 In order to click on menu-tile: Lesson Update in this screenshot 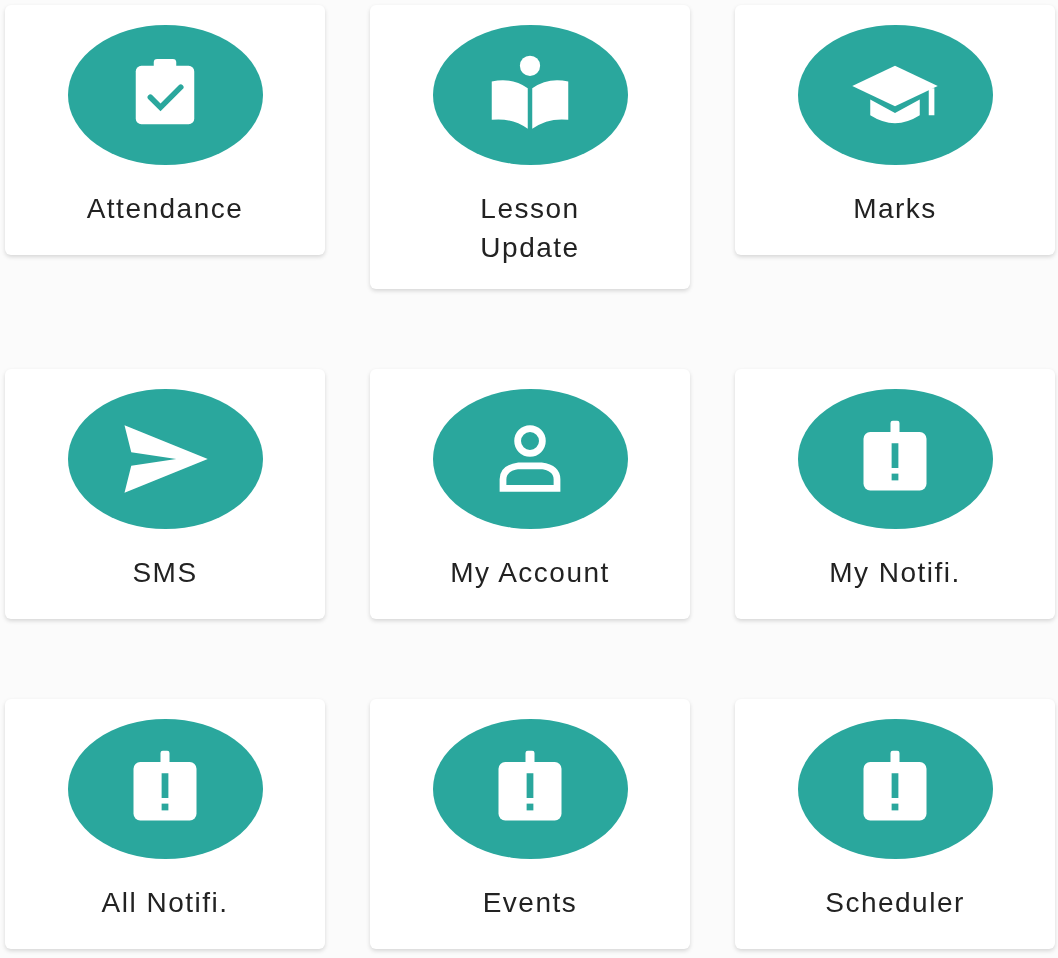, I will do `click(530, 147)`.